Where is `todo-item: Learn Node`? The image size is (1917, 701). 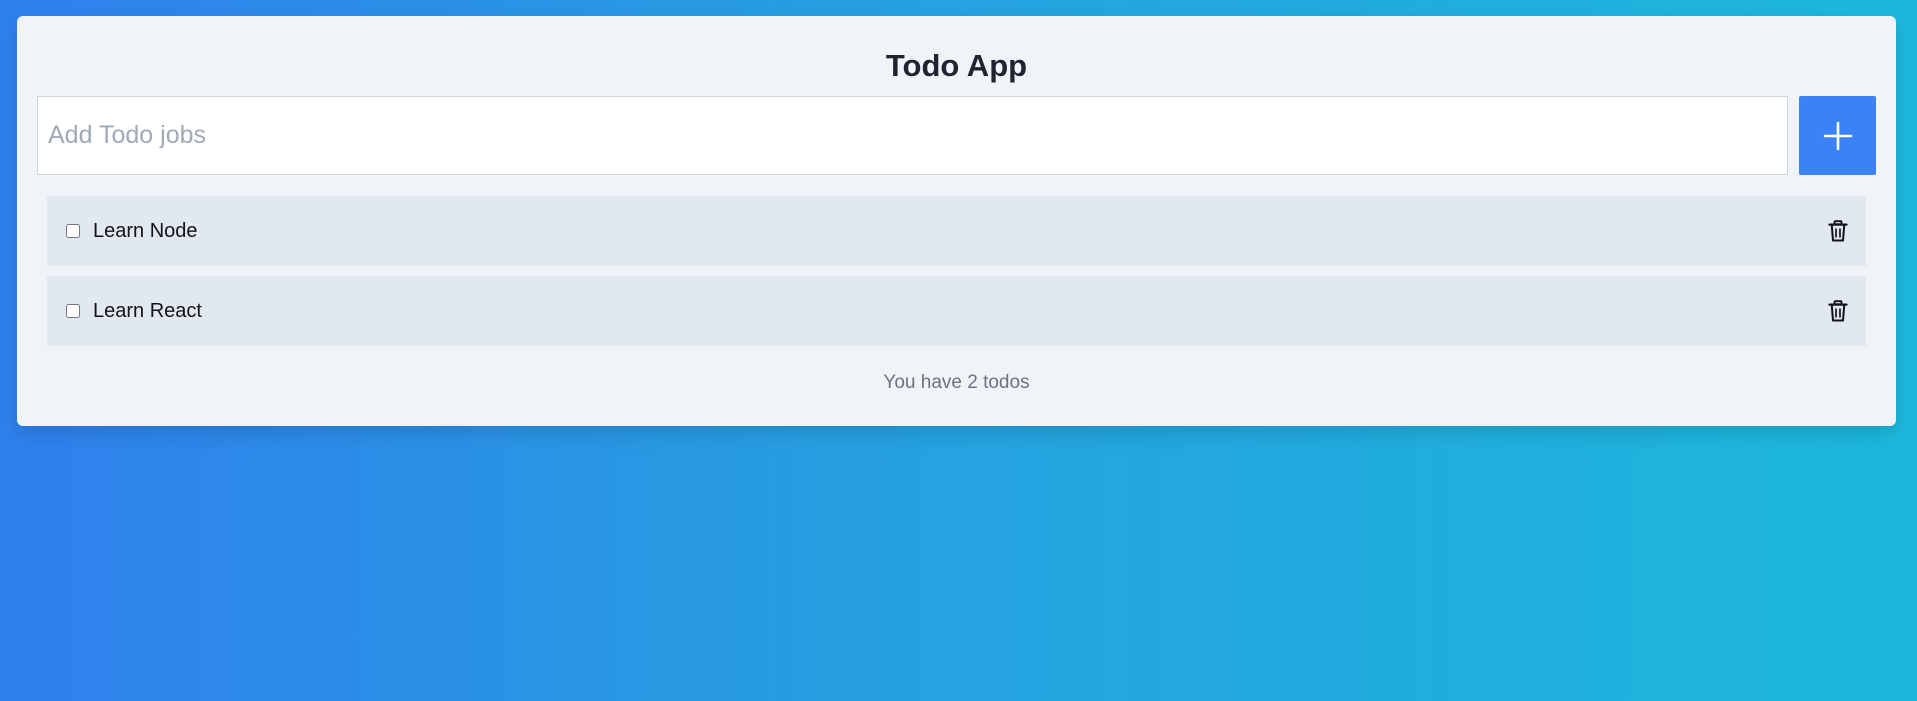
todo-item: Learn Node is located at coordinates (956, 231).